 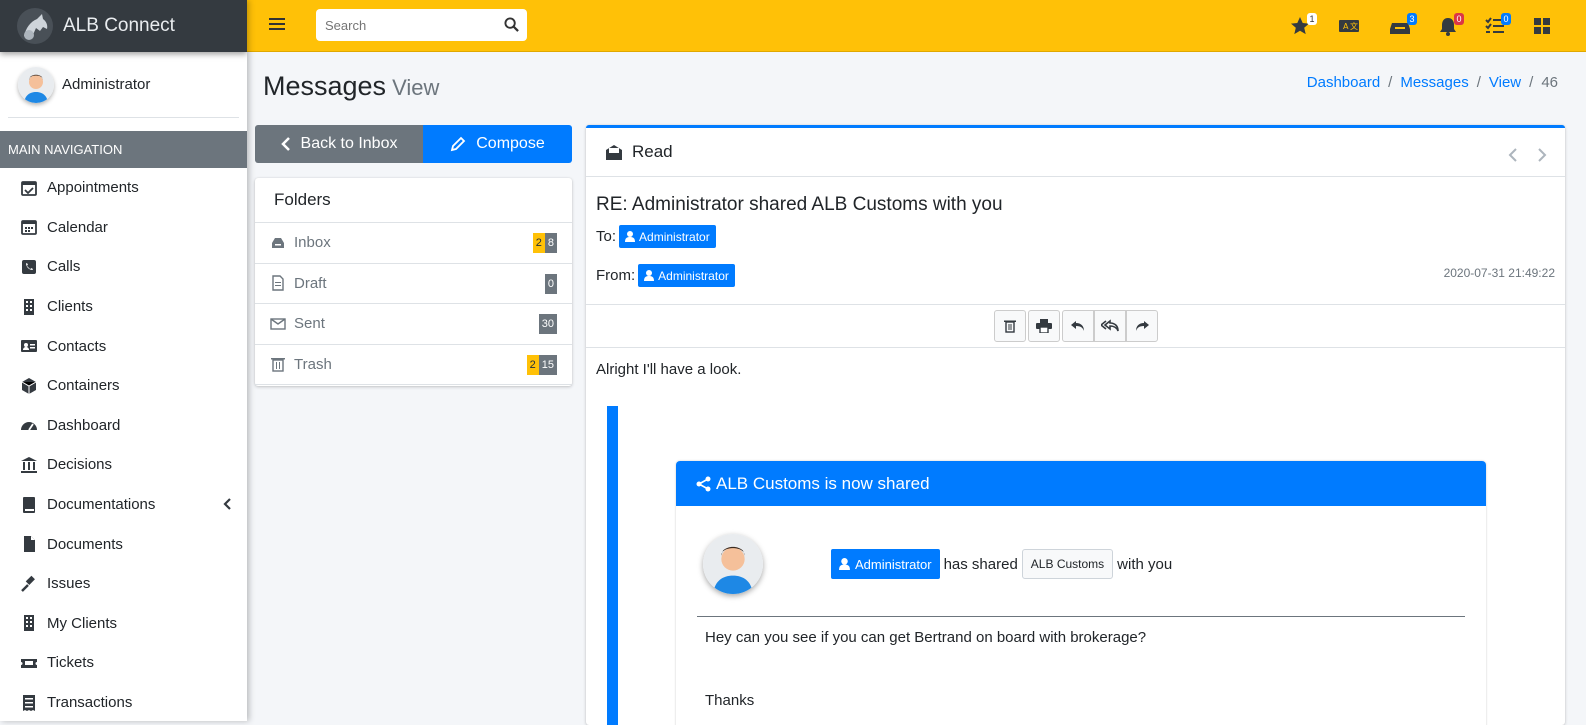 What do you see at coordinates (313, 364) in the screenshot?
I see `folder-label: Trash` at bounding box center [313, 364].